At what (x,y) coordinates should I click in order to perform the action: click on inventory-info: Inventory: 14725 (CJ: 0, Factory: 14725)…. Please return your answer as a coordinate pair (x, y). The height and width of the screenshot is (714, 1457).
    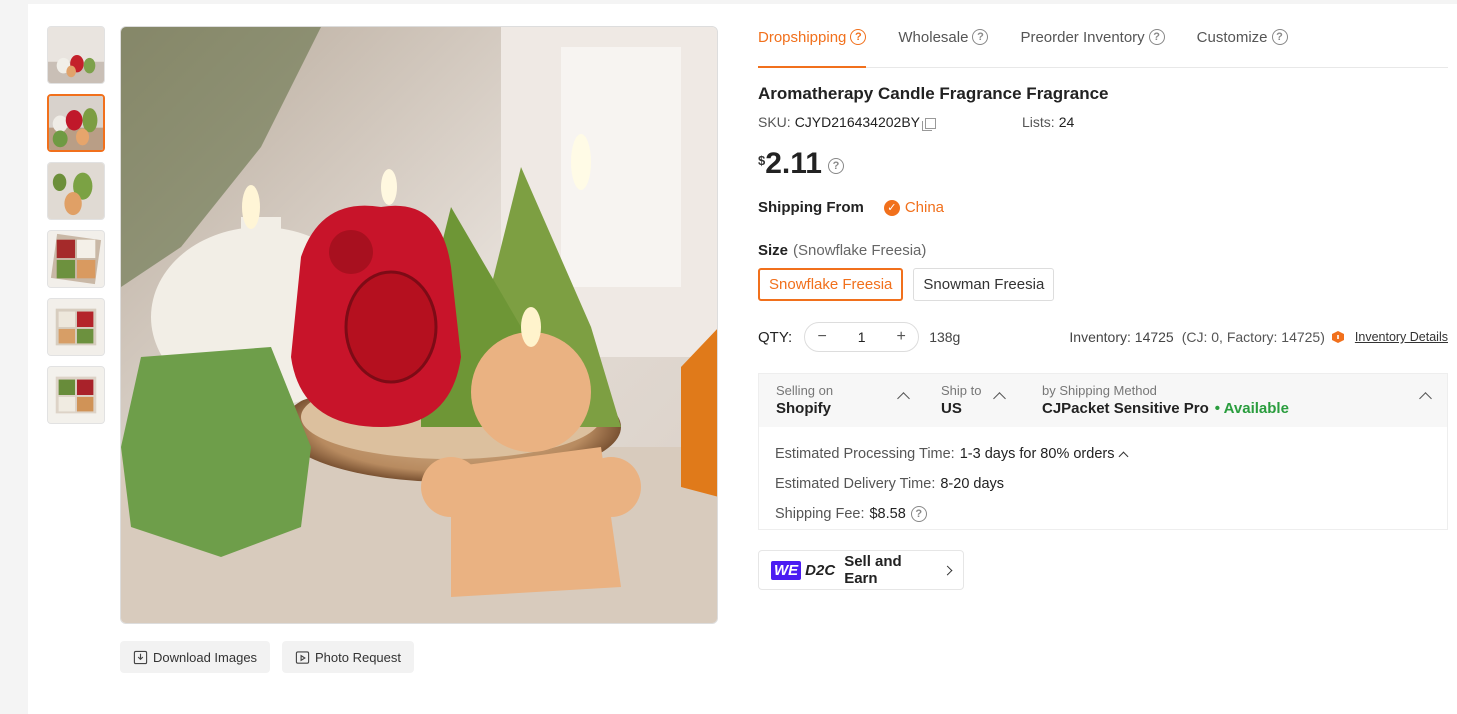
    Looking at the image, I should click on (1258, 337).